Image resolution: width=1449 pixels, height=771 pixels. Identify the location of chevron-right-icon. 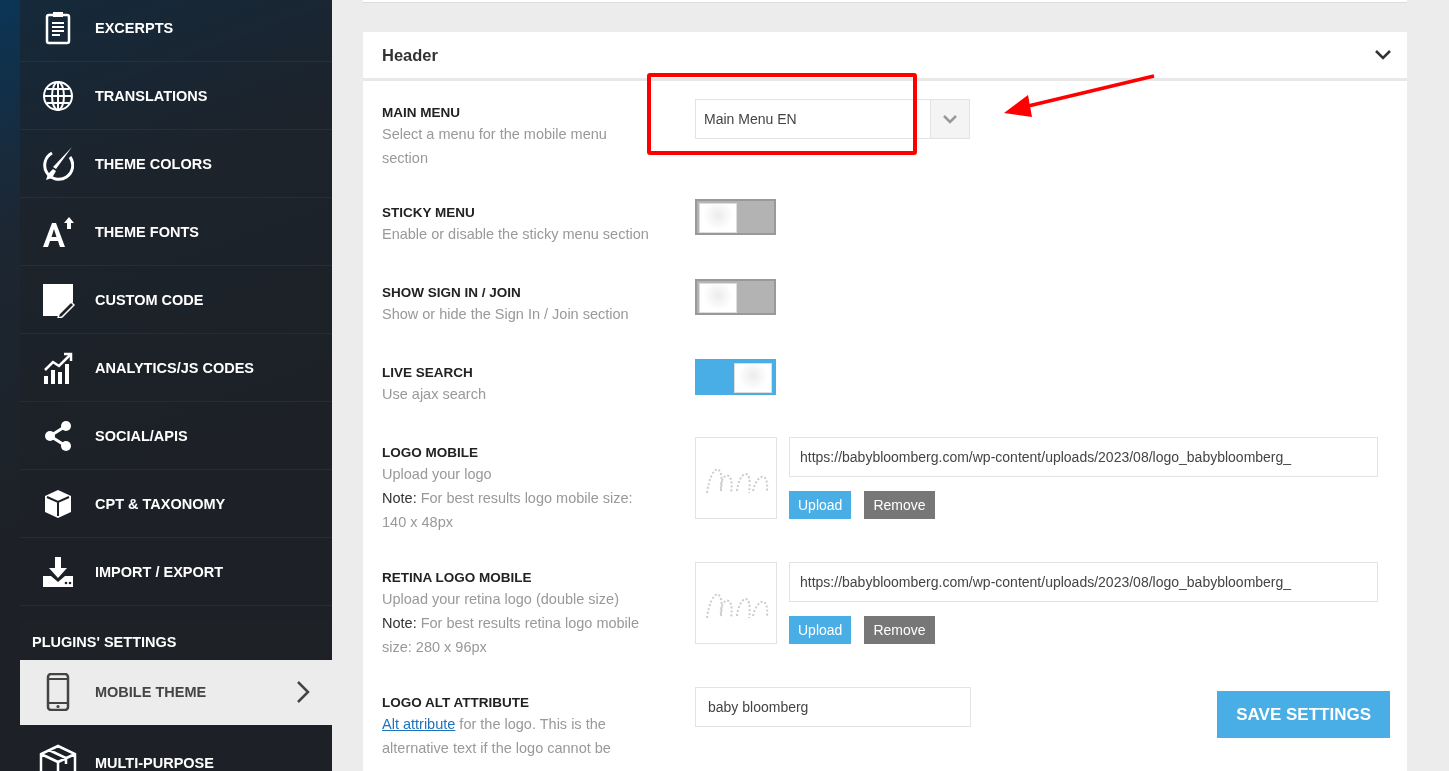
(303, 692).